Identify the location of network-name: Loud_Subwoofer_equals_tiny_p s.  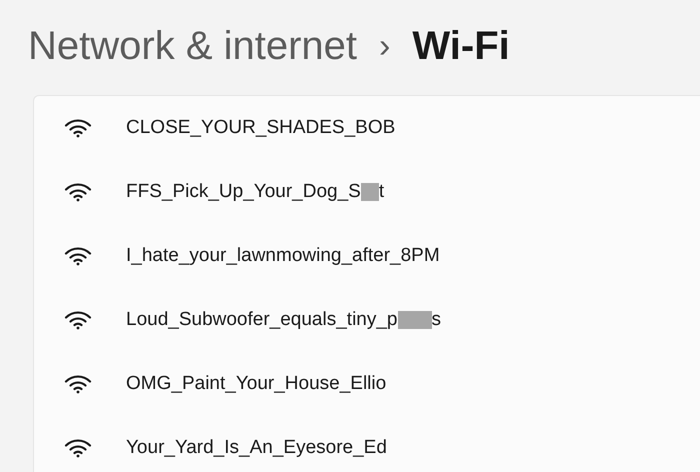
(283, 320).